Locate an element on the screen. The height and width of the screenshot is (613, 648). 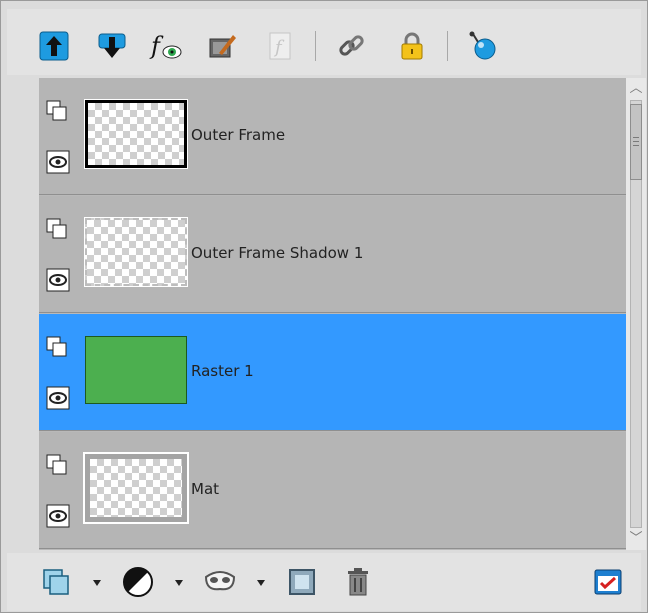
scroll-down-icon: ﹀ is located at coordinates (636, 539).